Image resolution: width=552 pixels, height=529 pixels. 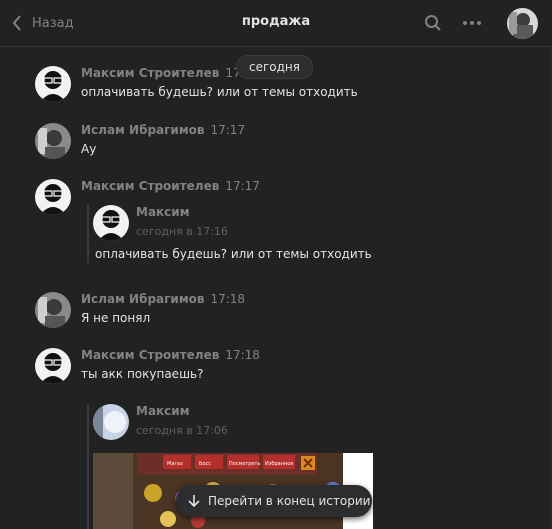 What do you see at coordinates (233, 254) in the screenshot?
I see `forward-text: оплачивать будешь? или от темы отходить` at bounding box center [233, 254].